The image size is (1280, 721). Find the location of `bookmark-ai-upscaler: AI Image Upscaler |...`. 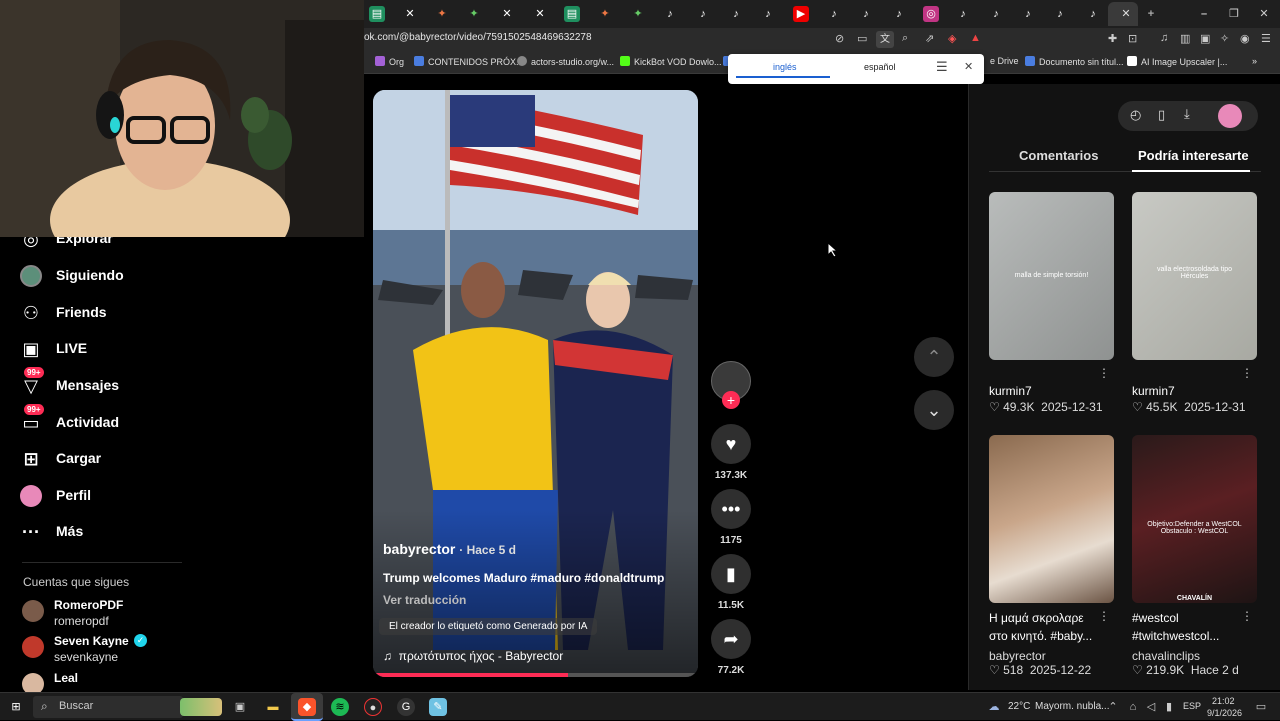

bookmark-ai-upscaler: AI Image Upscaler |... is located at coordinates (1177, 61).